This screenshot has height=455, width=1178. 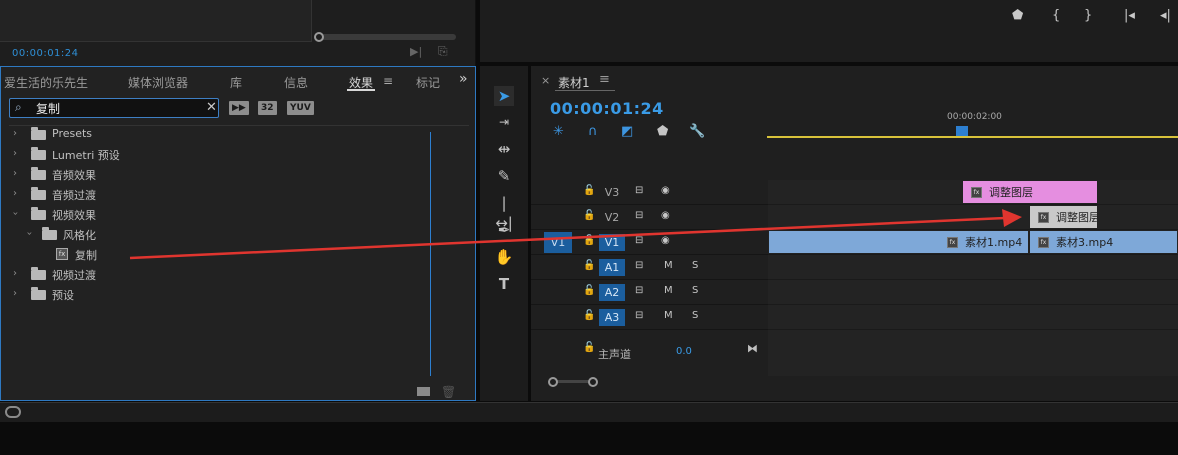 What do you see at coordinates (973, 217) in the screenshot?
I see `lane-v2` at bounding box center [973, 217].